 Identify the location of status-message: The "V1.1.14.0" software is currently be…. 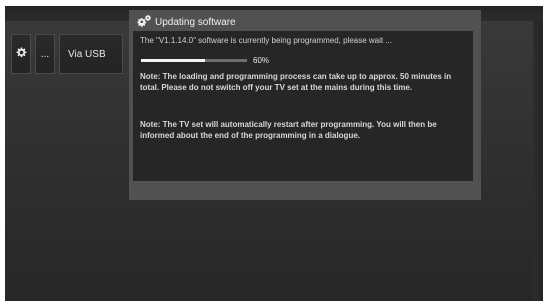
(266, 40).